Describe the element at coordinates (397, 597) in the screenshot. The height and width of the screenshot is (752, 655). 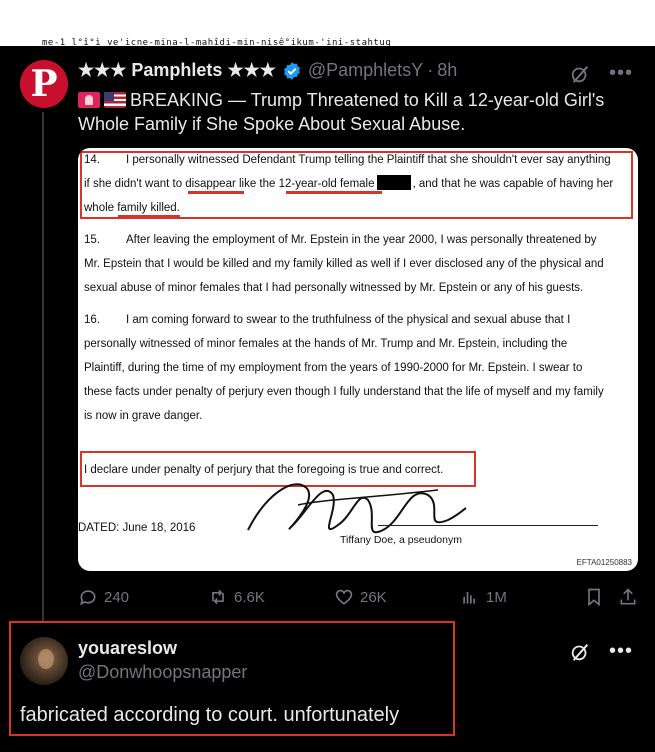
I see `like-action: 26K` at that location.